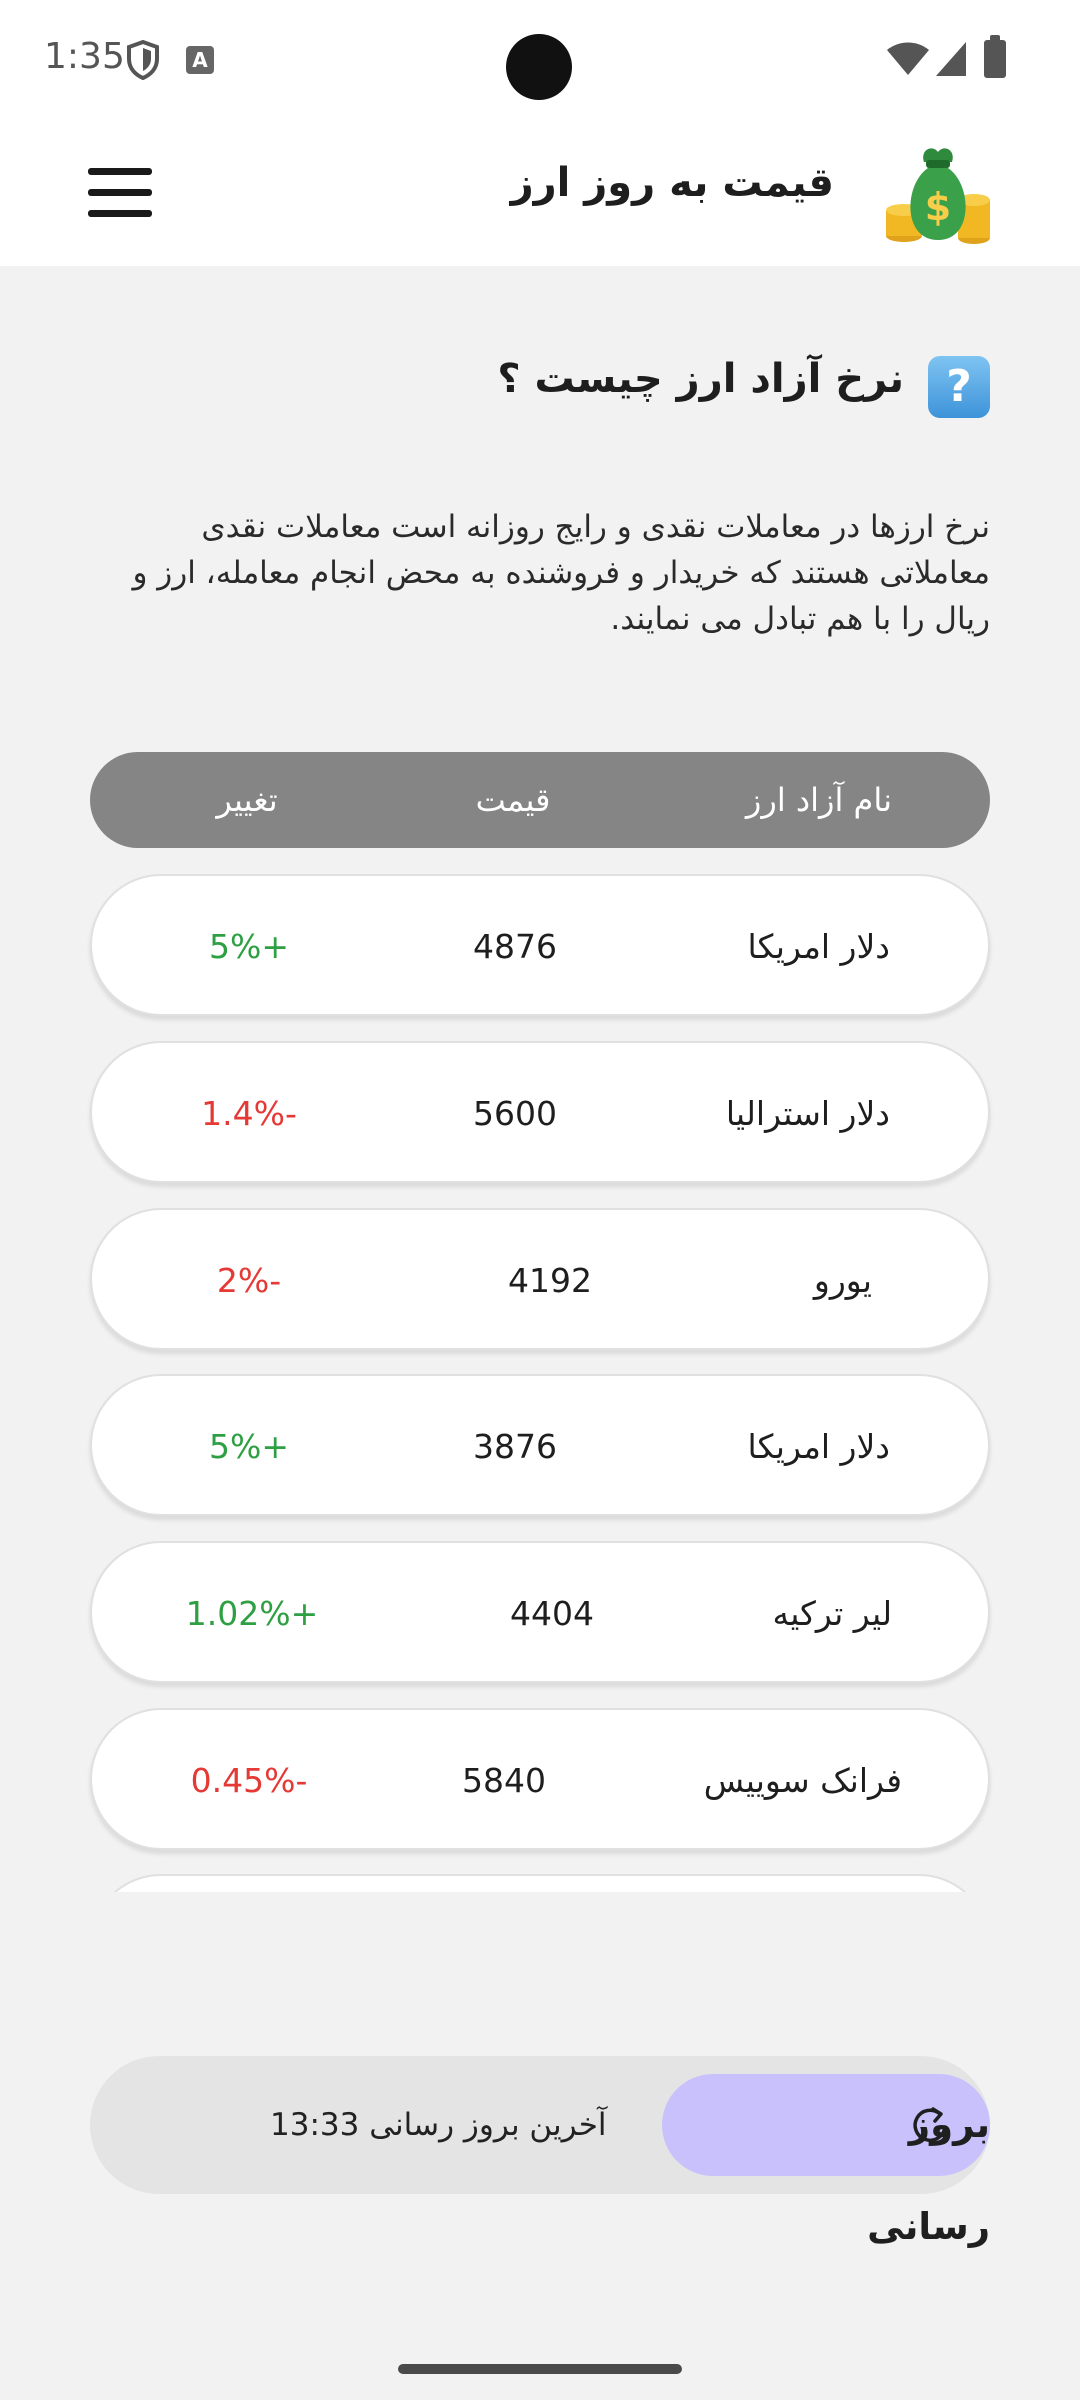  I want to click on currency-row: دلار امریکا 3876 5%+, so click(540, 1445).